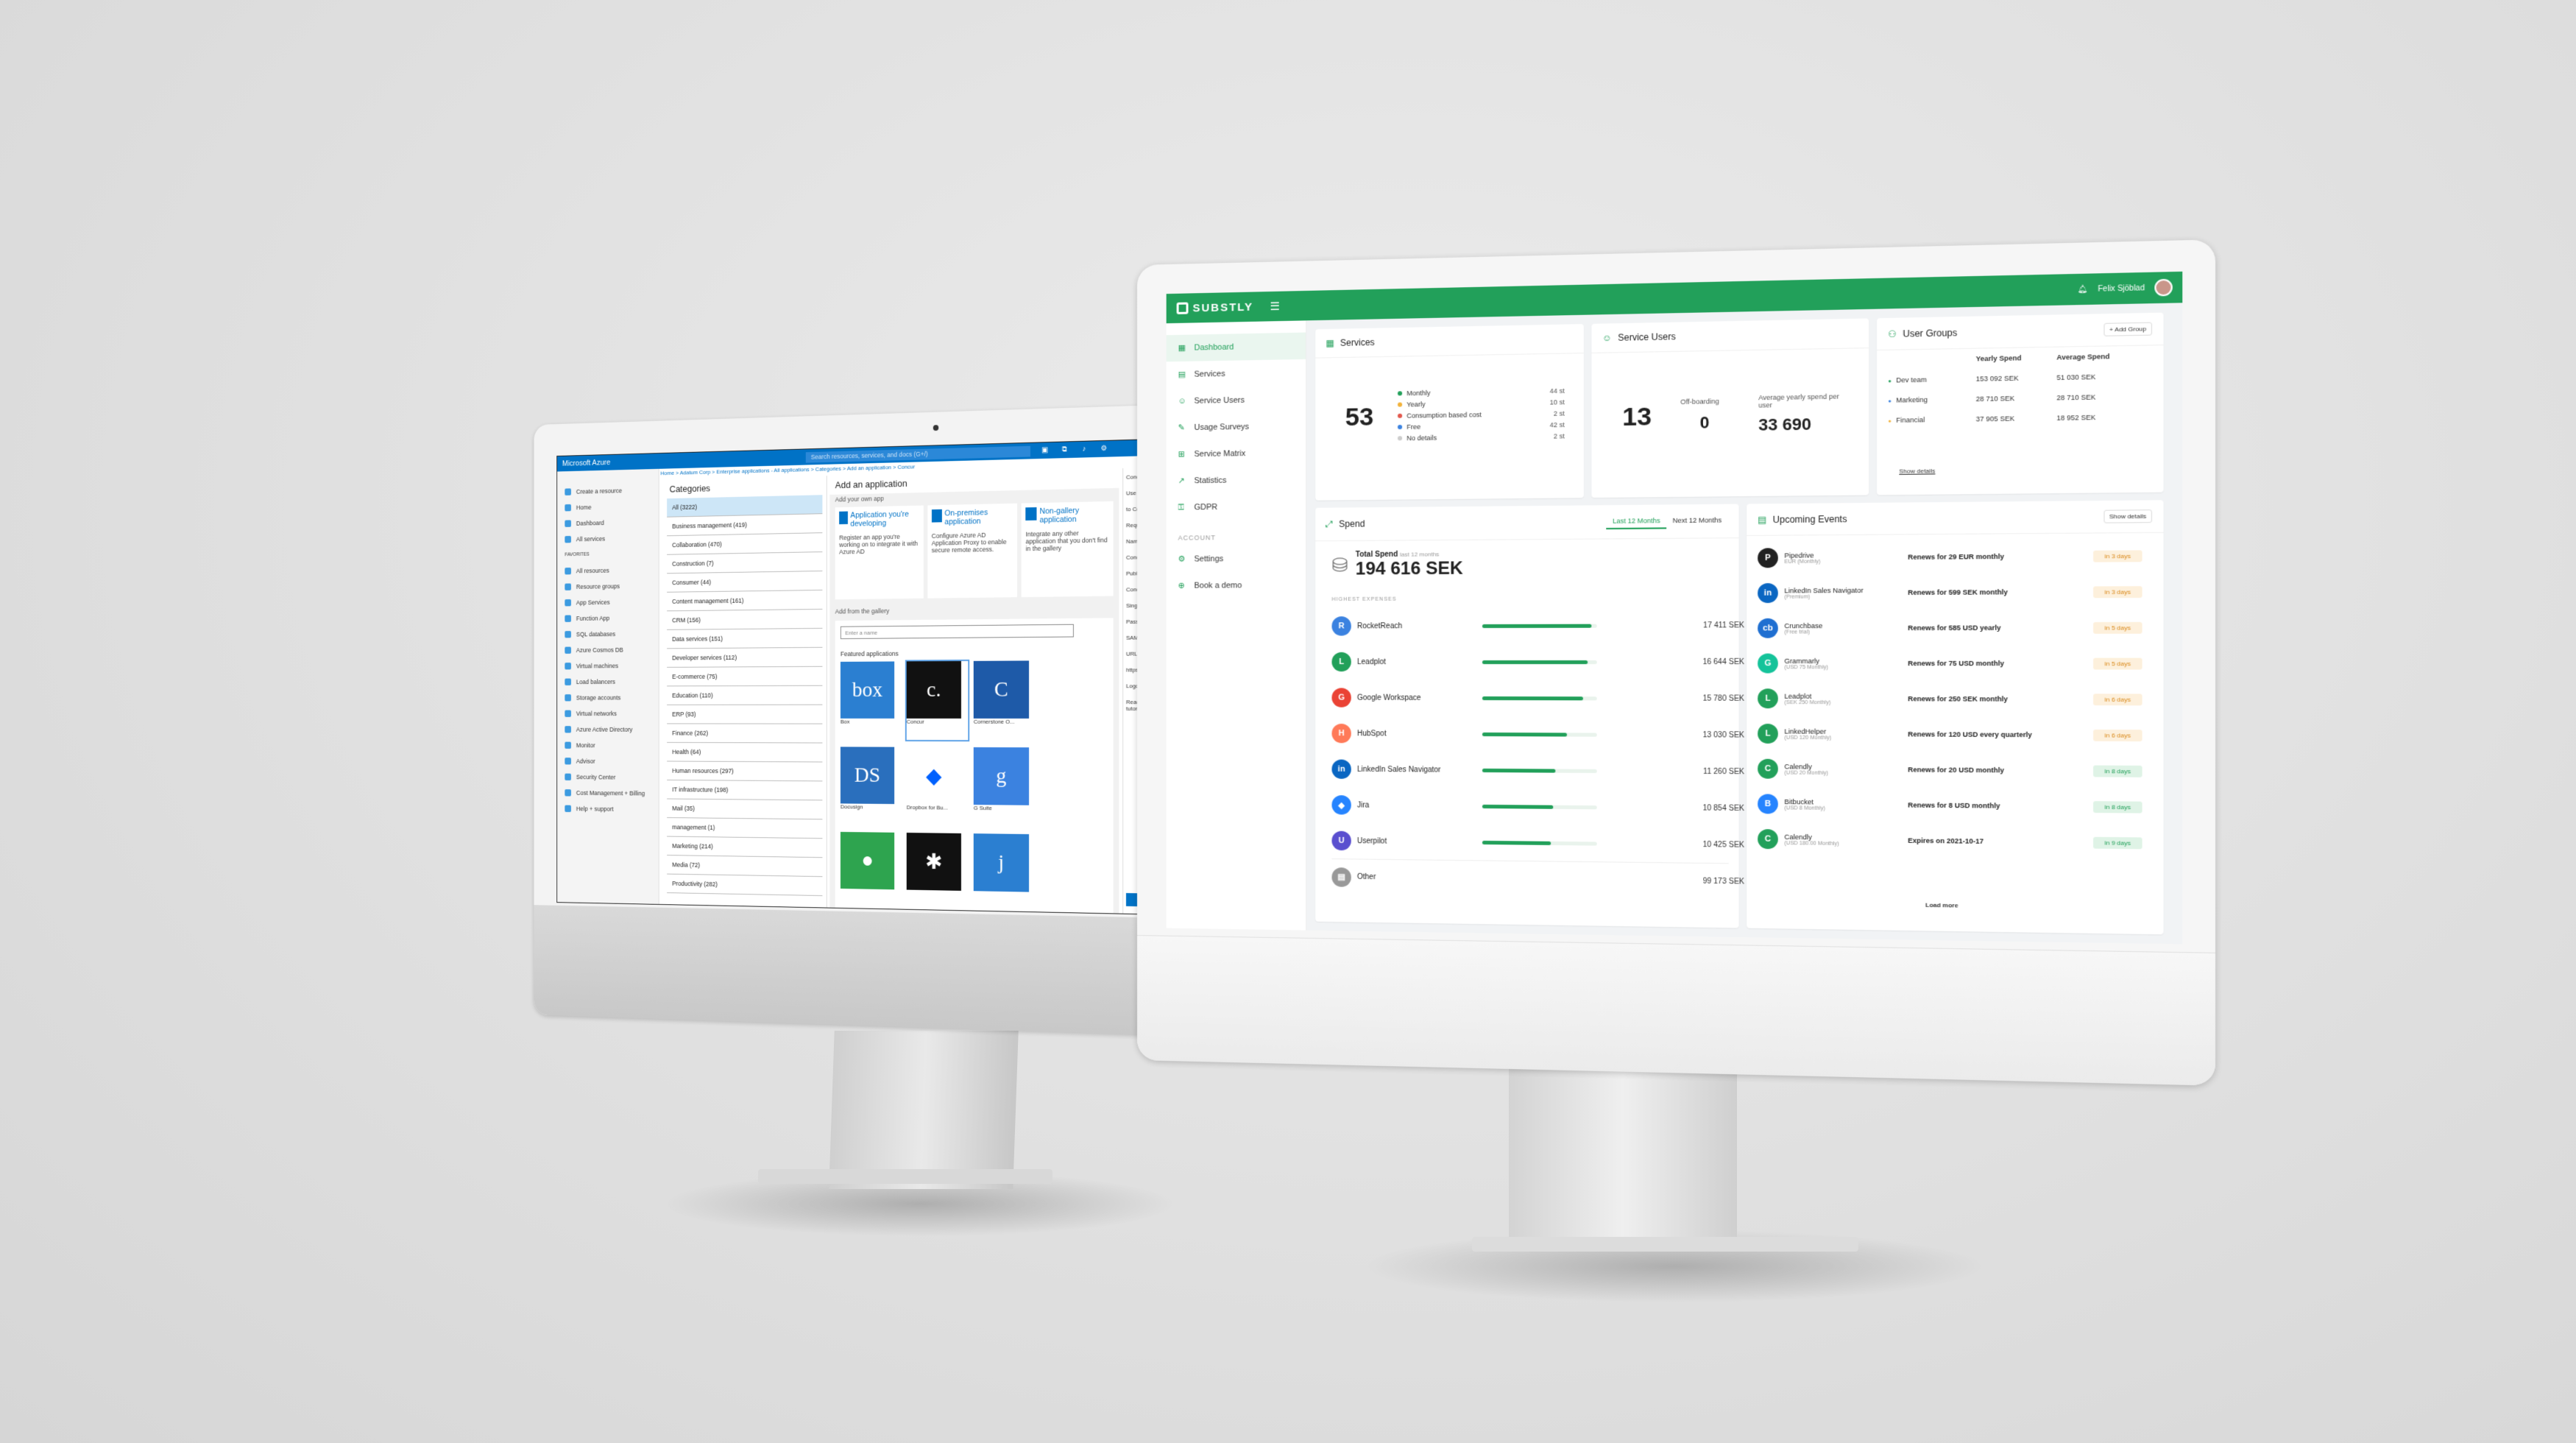 This screenshot has width=2576, height=1443. I want to click on category-item: Human resources (297), so click(745, 771).